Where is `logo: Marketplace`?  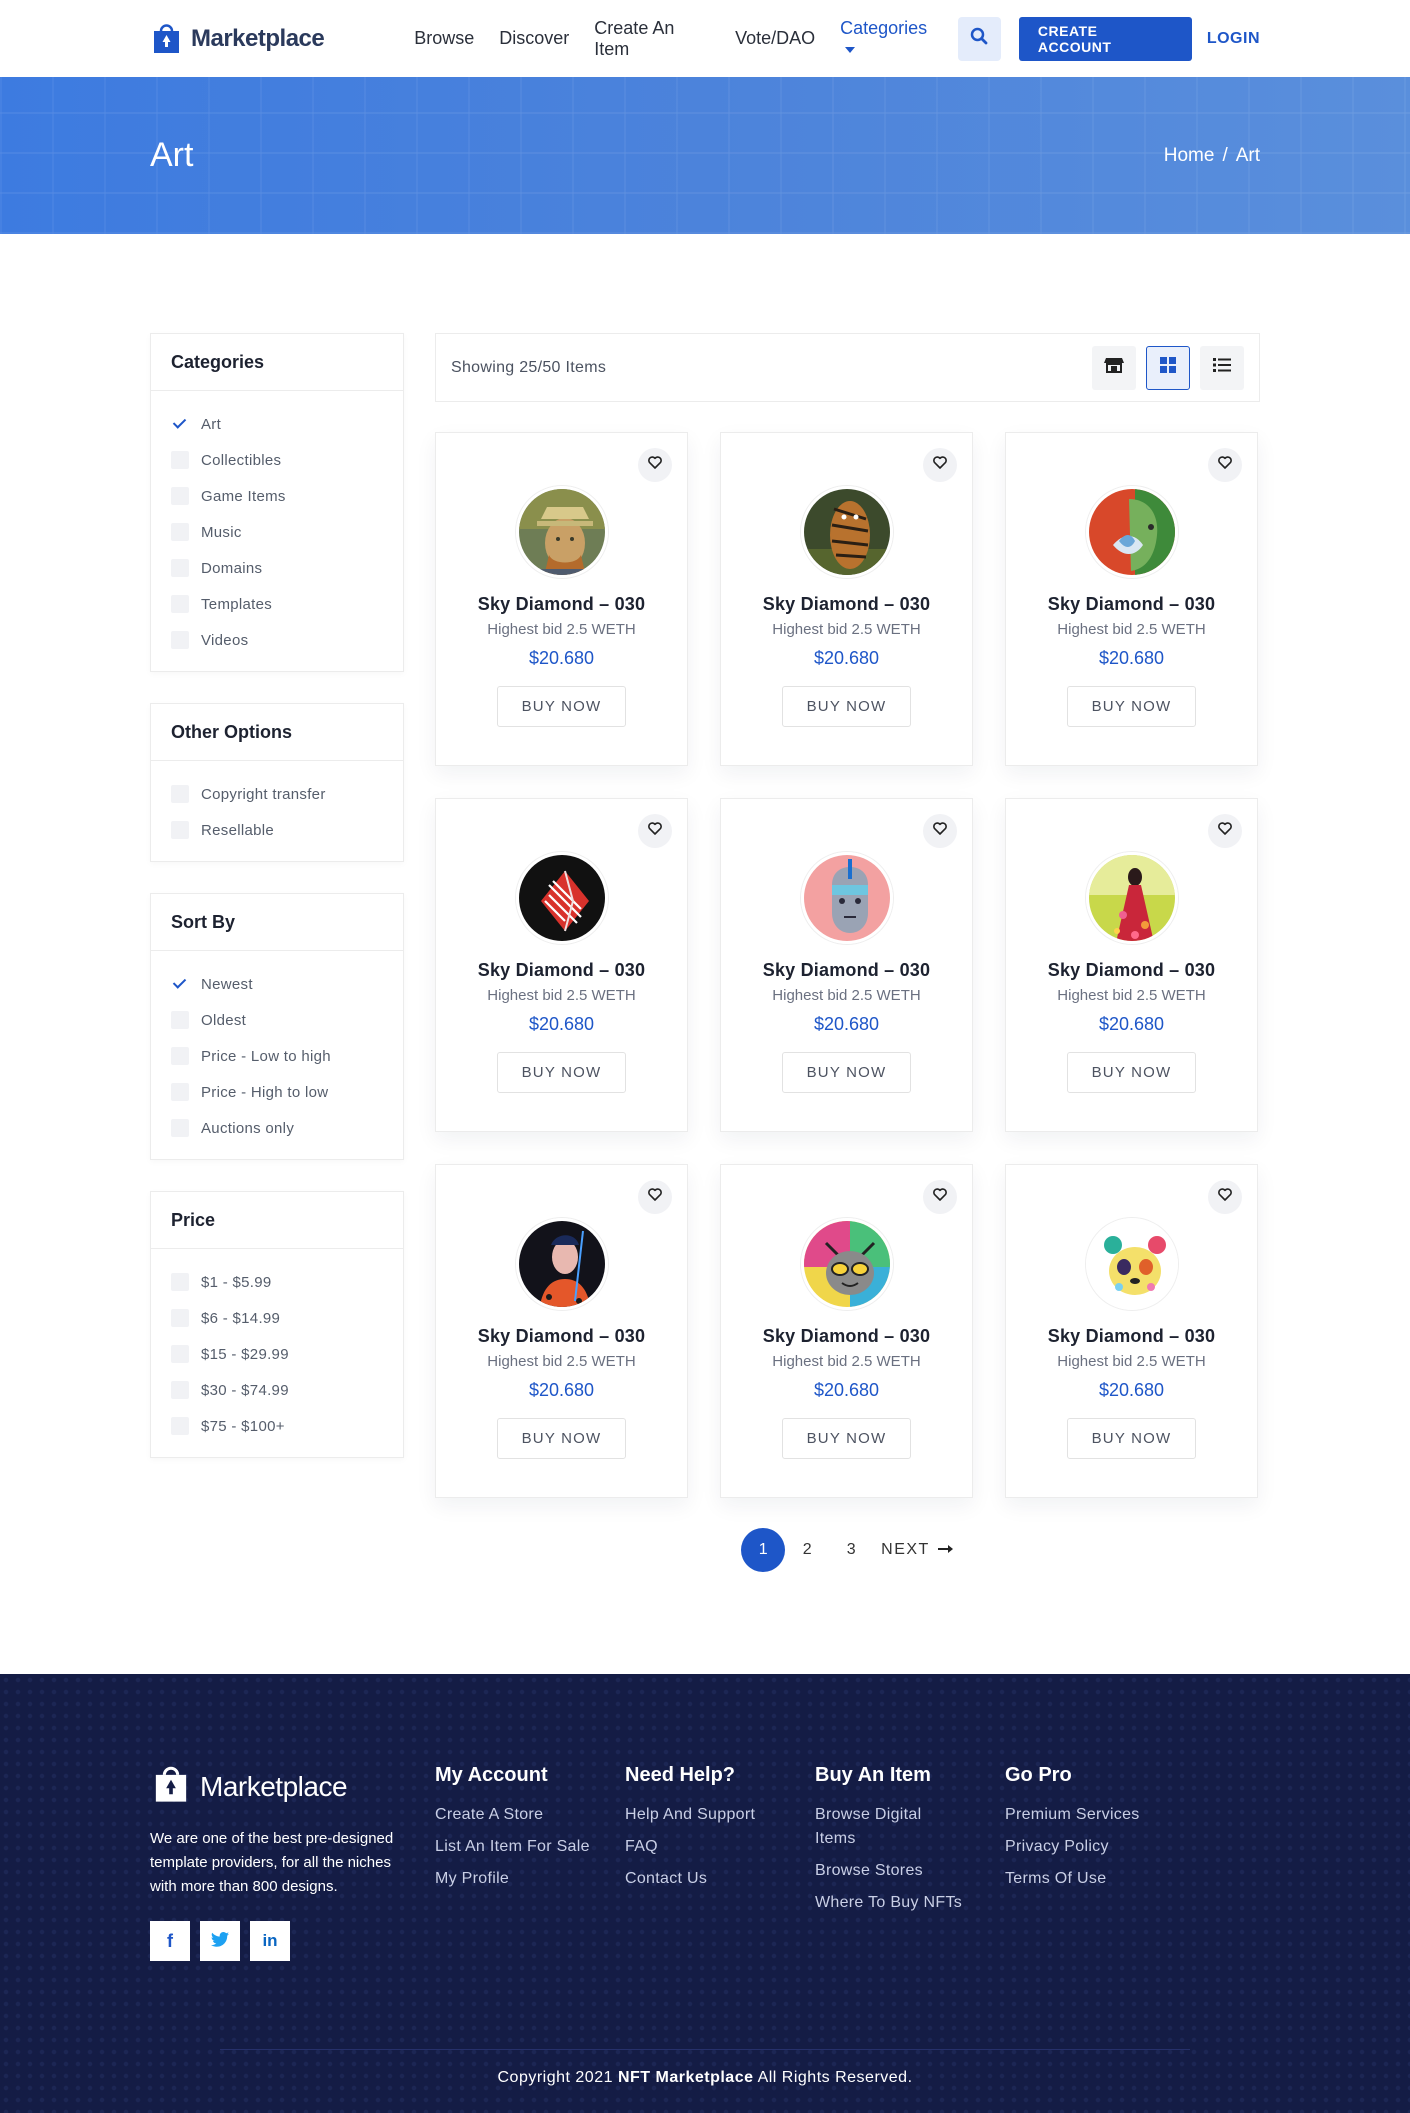 logo: Marketplace is located at coordinates (237, 38).